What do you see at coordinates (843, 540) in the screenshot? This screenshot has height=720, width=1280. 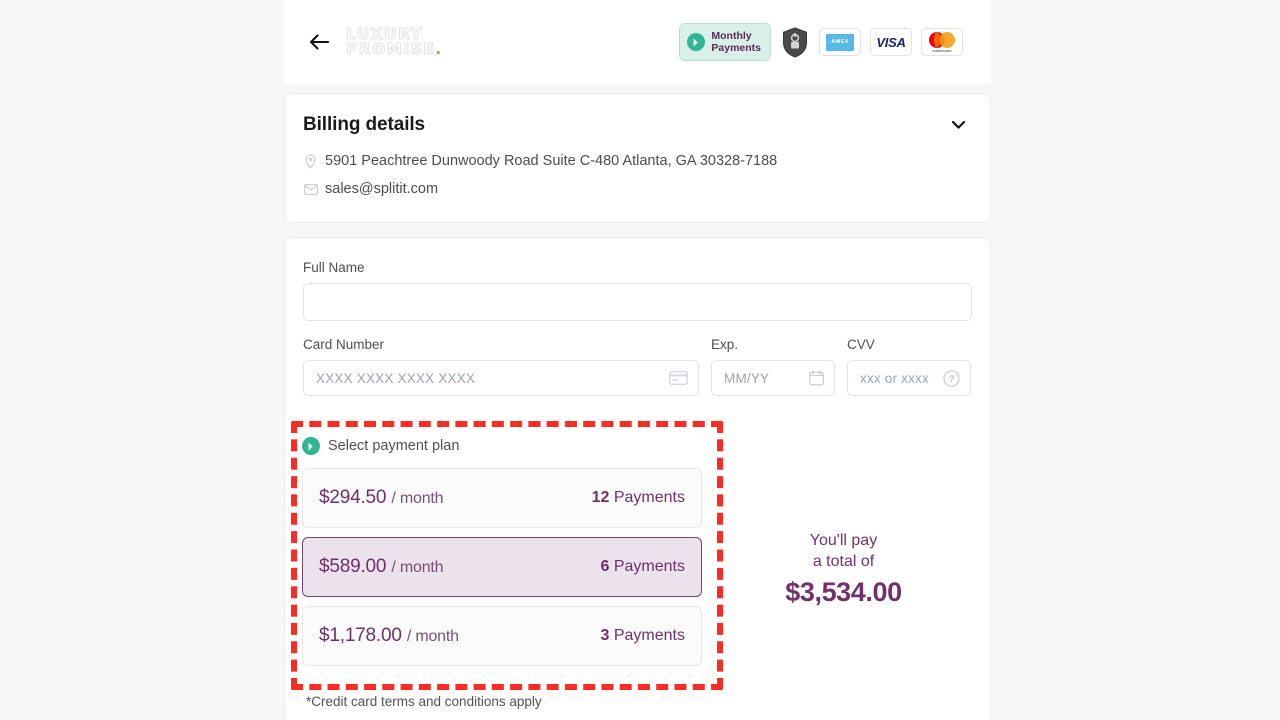 I see `total-lead-line-1: You'll pay` at bounding box center [843, 540].